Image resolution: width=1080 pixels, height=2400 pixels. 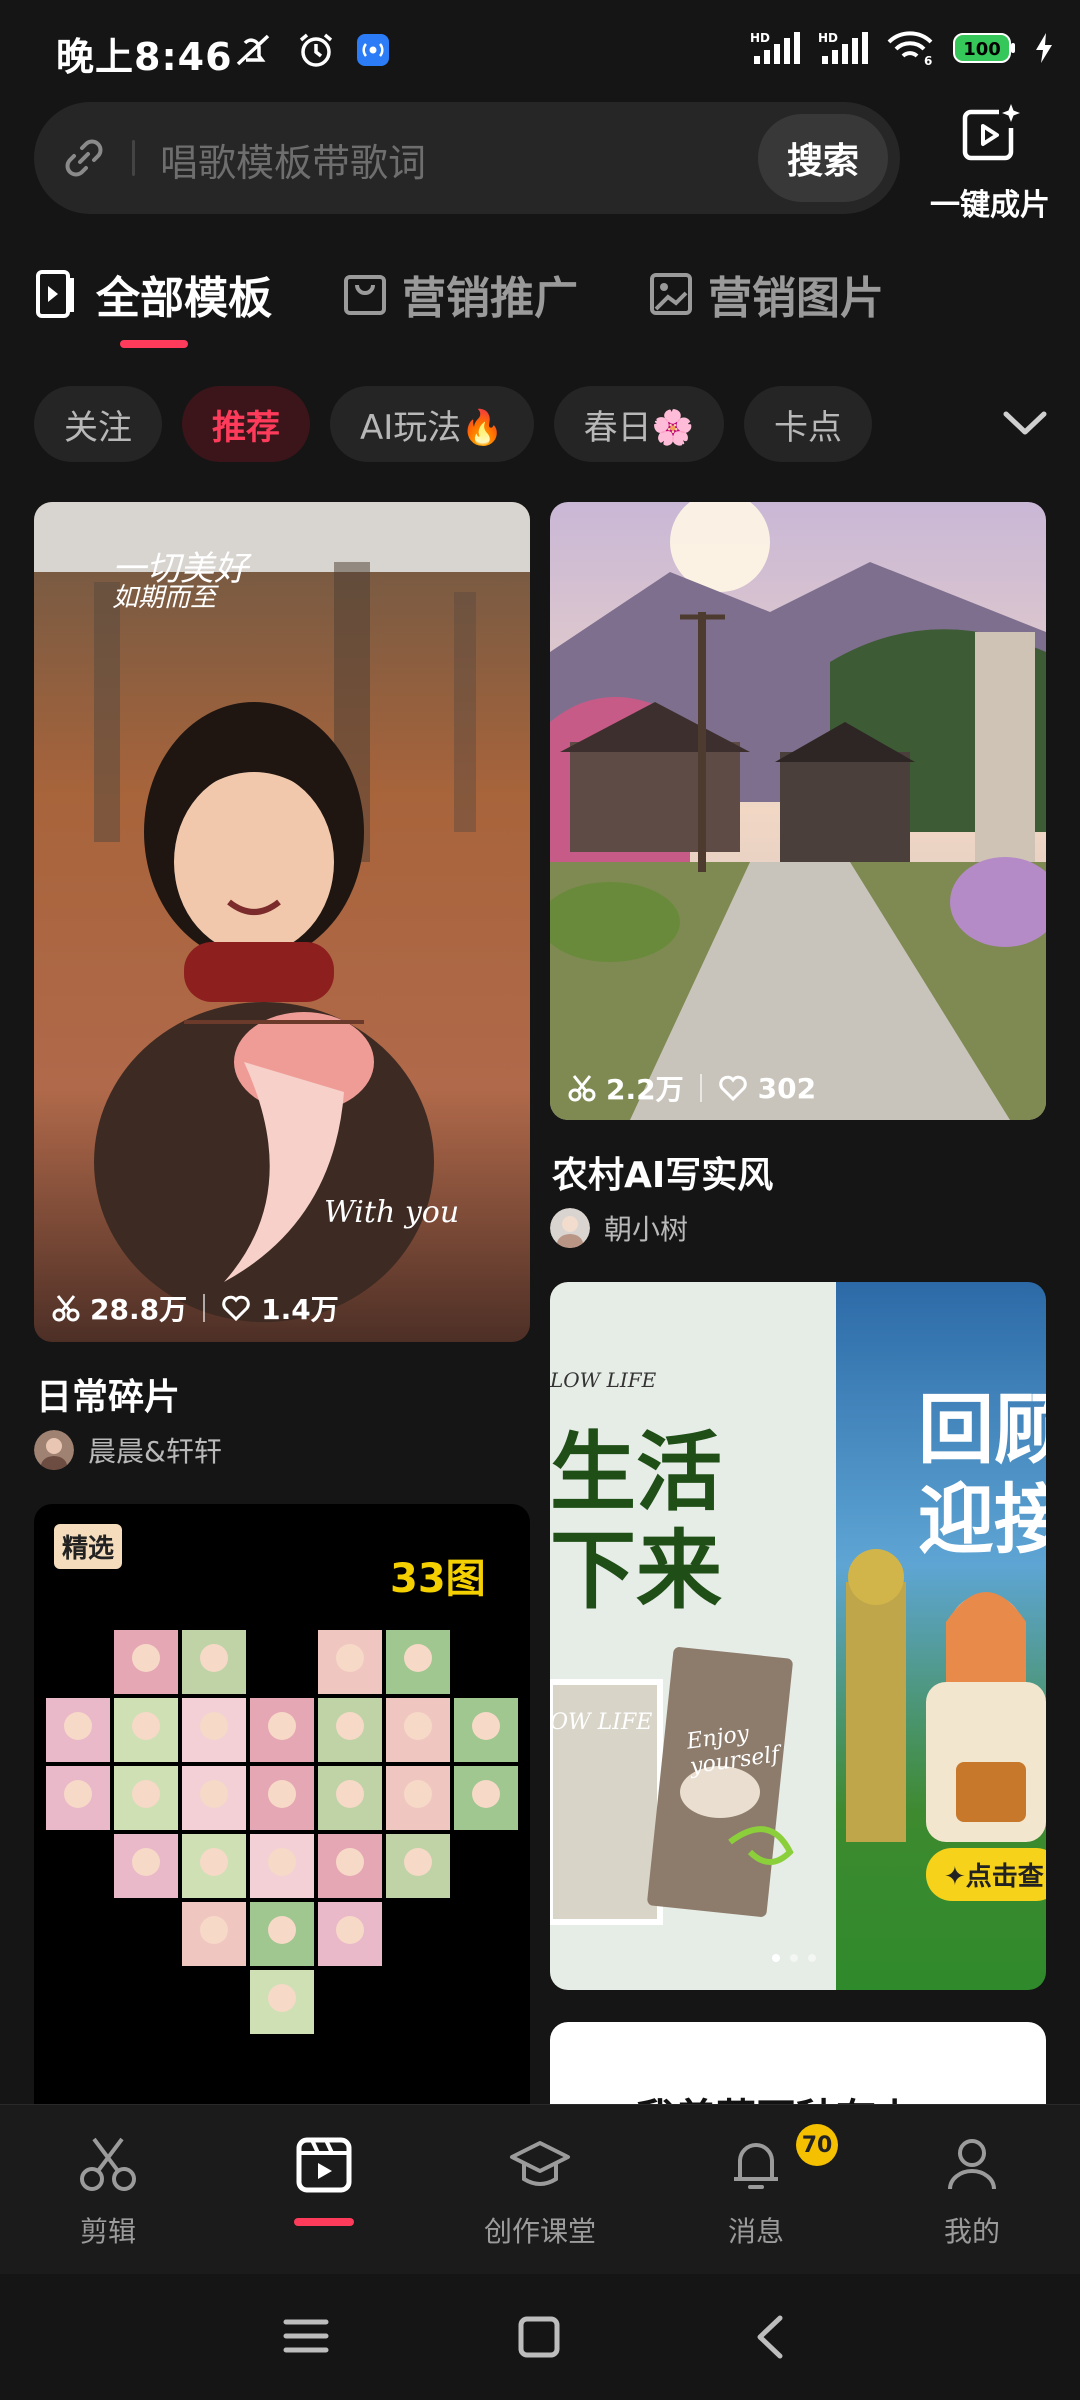 What do you see at coordinates (316, 50) in the screenshot?
I see `alarm-icon` at bounding box center [316, 50].